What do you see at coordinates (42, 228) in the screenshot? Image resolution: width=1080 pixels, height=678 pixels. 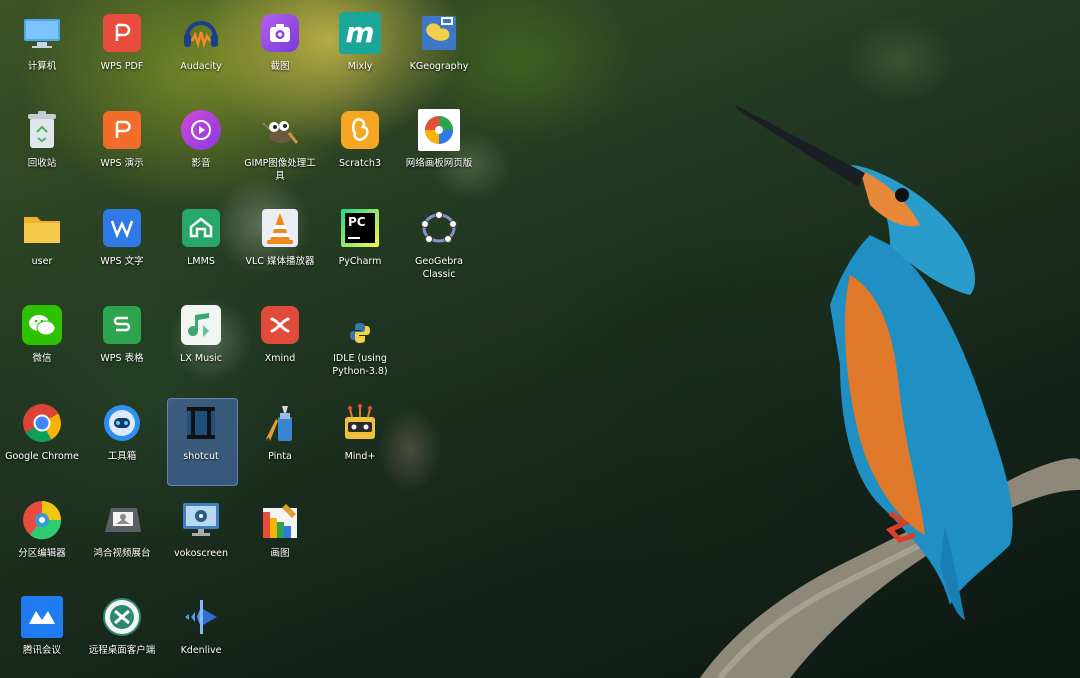 I see `folder-icon` at bounding box center [42, 228].